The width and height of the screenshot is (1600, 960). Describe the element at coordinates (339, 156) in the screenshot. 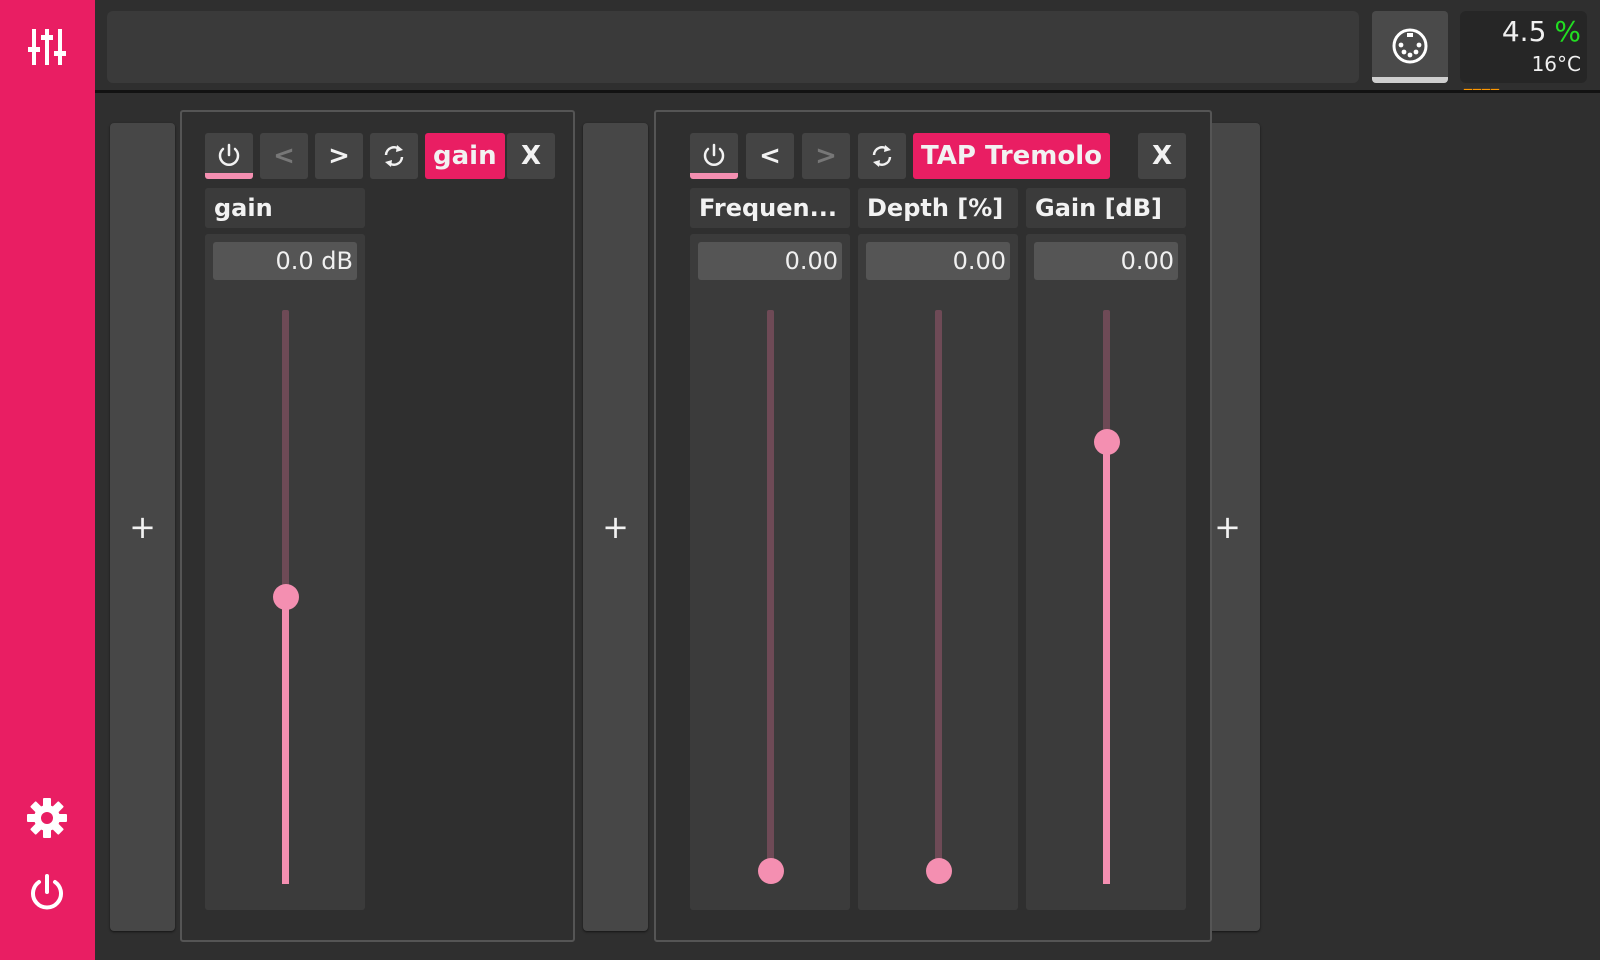

I see `plugin-gain-move-right-button: >` at that location.